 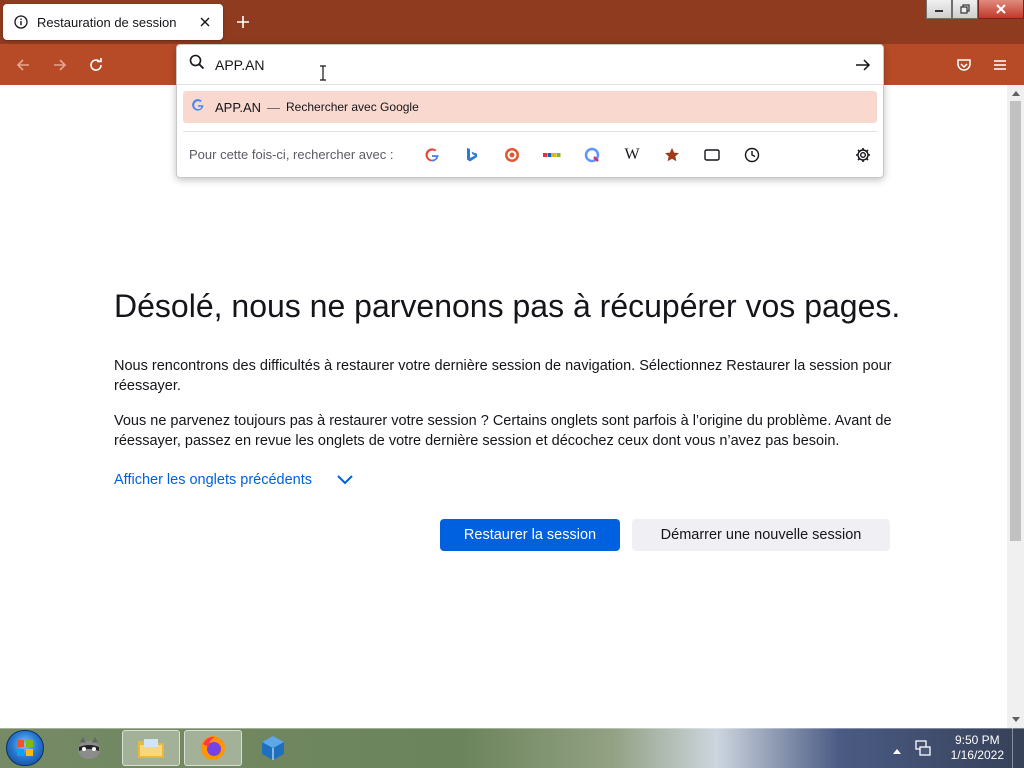 What do you see at coordinates (213, 480) in the screenshot?
I see `show-previous-tabs-link: Afficher les onglets précédents` at bounding box center [213, 480].